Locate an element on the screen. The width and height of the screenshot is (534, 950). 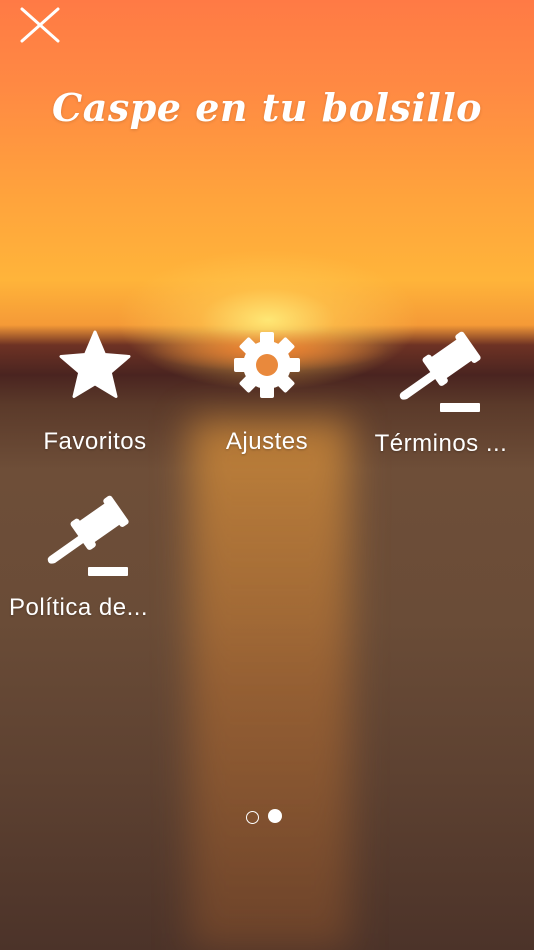
page-dot-2-active is located at coordinates (275, 816).